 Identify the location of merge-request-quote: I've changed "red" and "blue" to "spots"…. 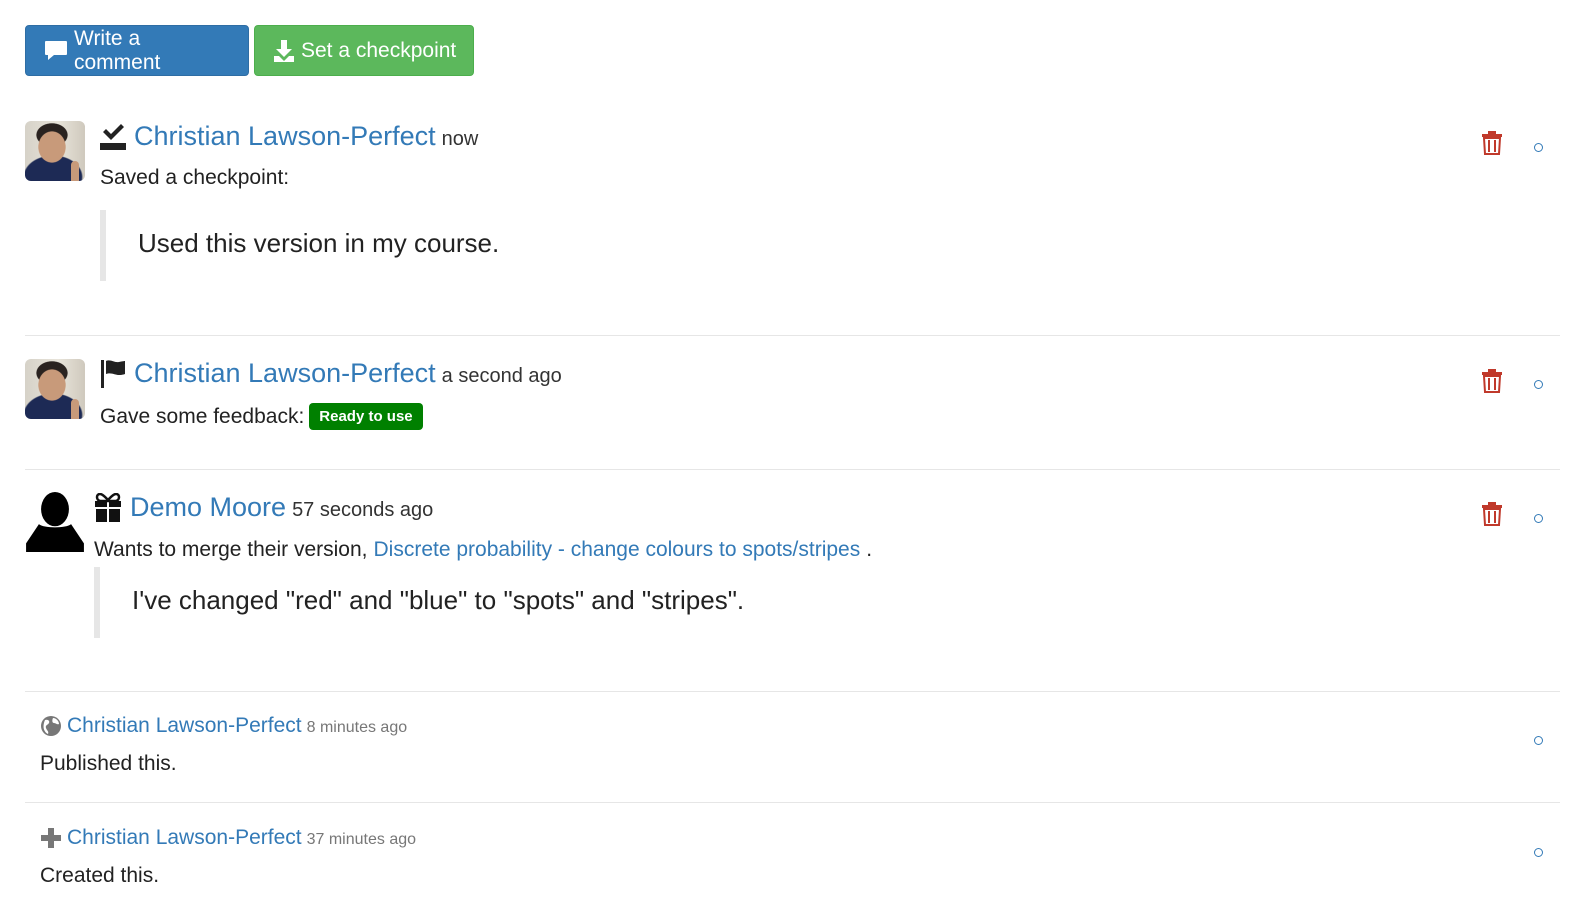
(544, 602).